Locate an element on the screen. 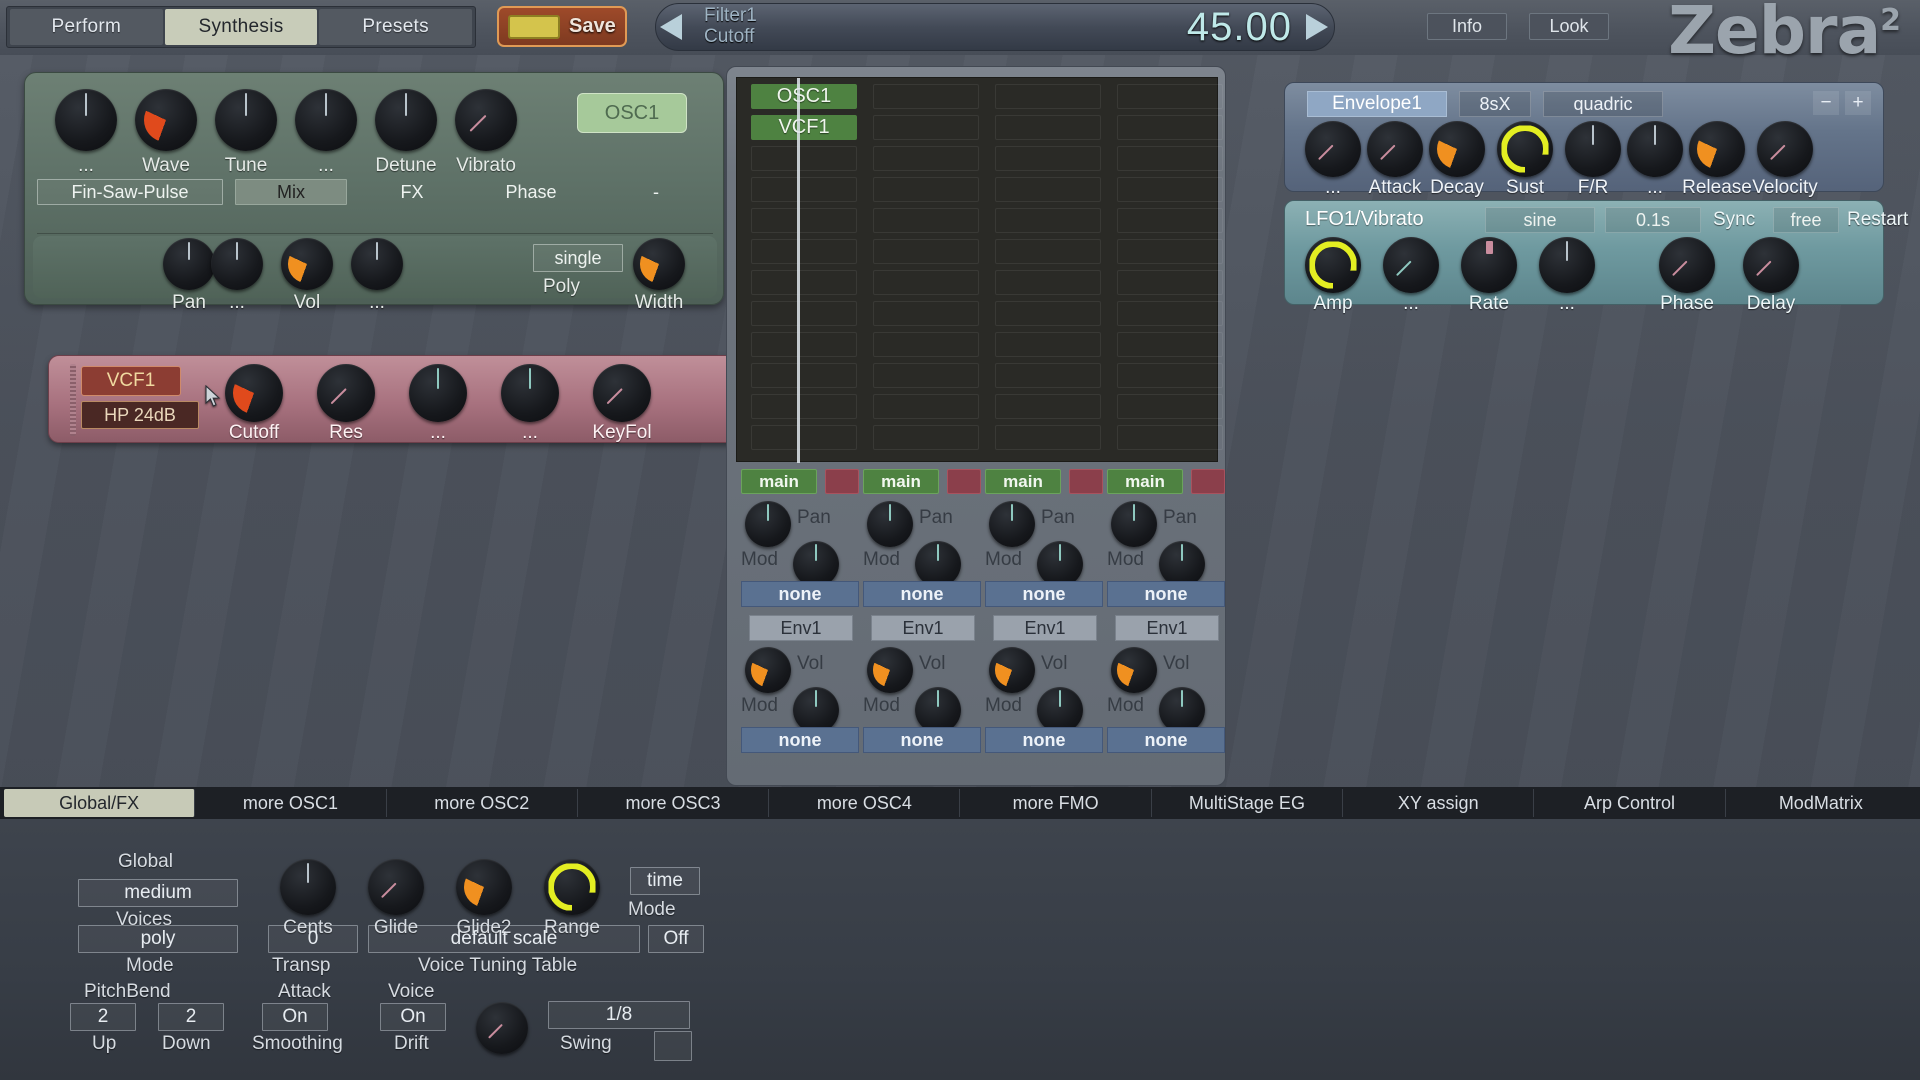 This screenshot has width=1920, height=1080. envelope1-curve-select: quadric is located at coordinates (1603, 104).